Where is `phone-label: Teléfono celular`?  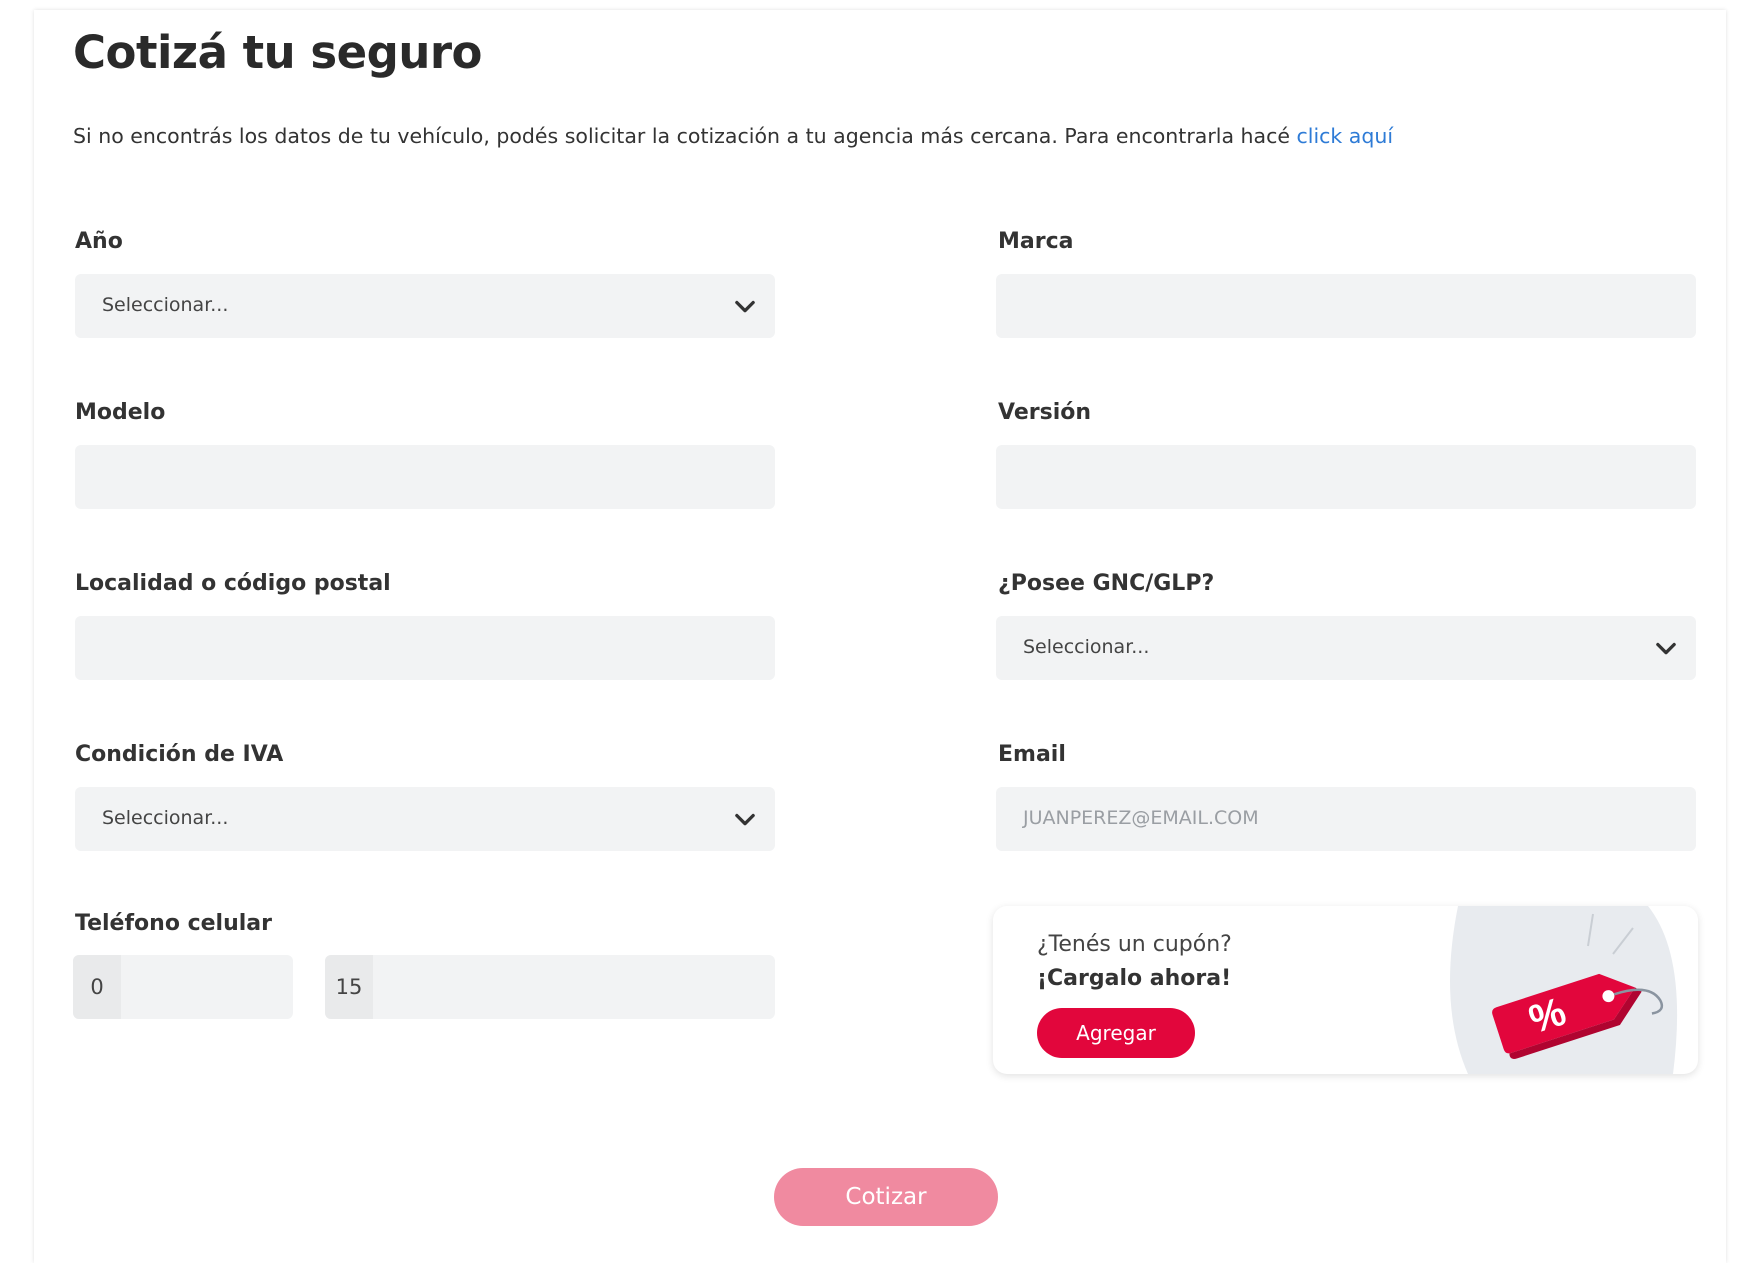
phone-label: Teléfono celular is located at coordinates (173, 923).